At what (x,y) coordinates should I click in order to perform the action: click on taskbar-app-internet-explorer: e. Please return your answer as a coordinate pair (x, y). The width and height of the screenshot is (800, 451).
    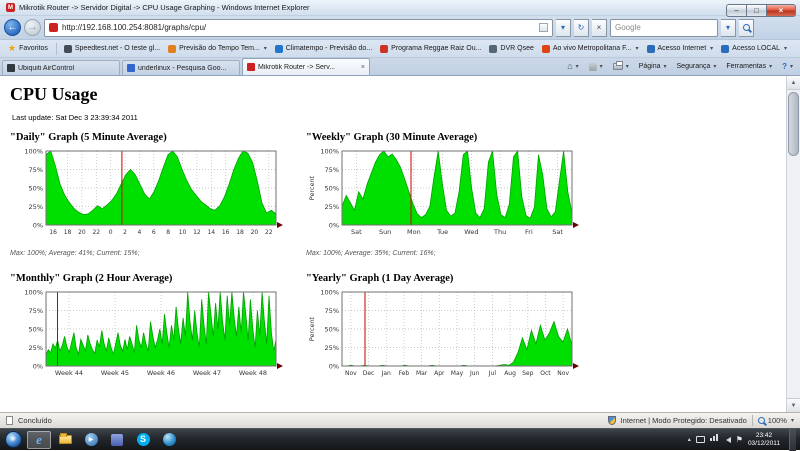
    Looking at the image, I should click on (39, 439).